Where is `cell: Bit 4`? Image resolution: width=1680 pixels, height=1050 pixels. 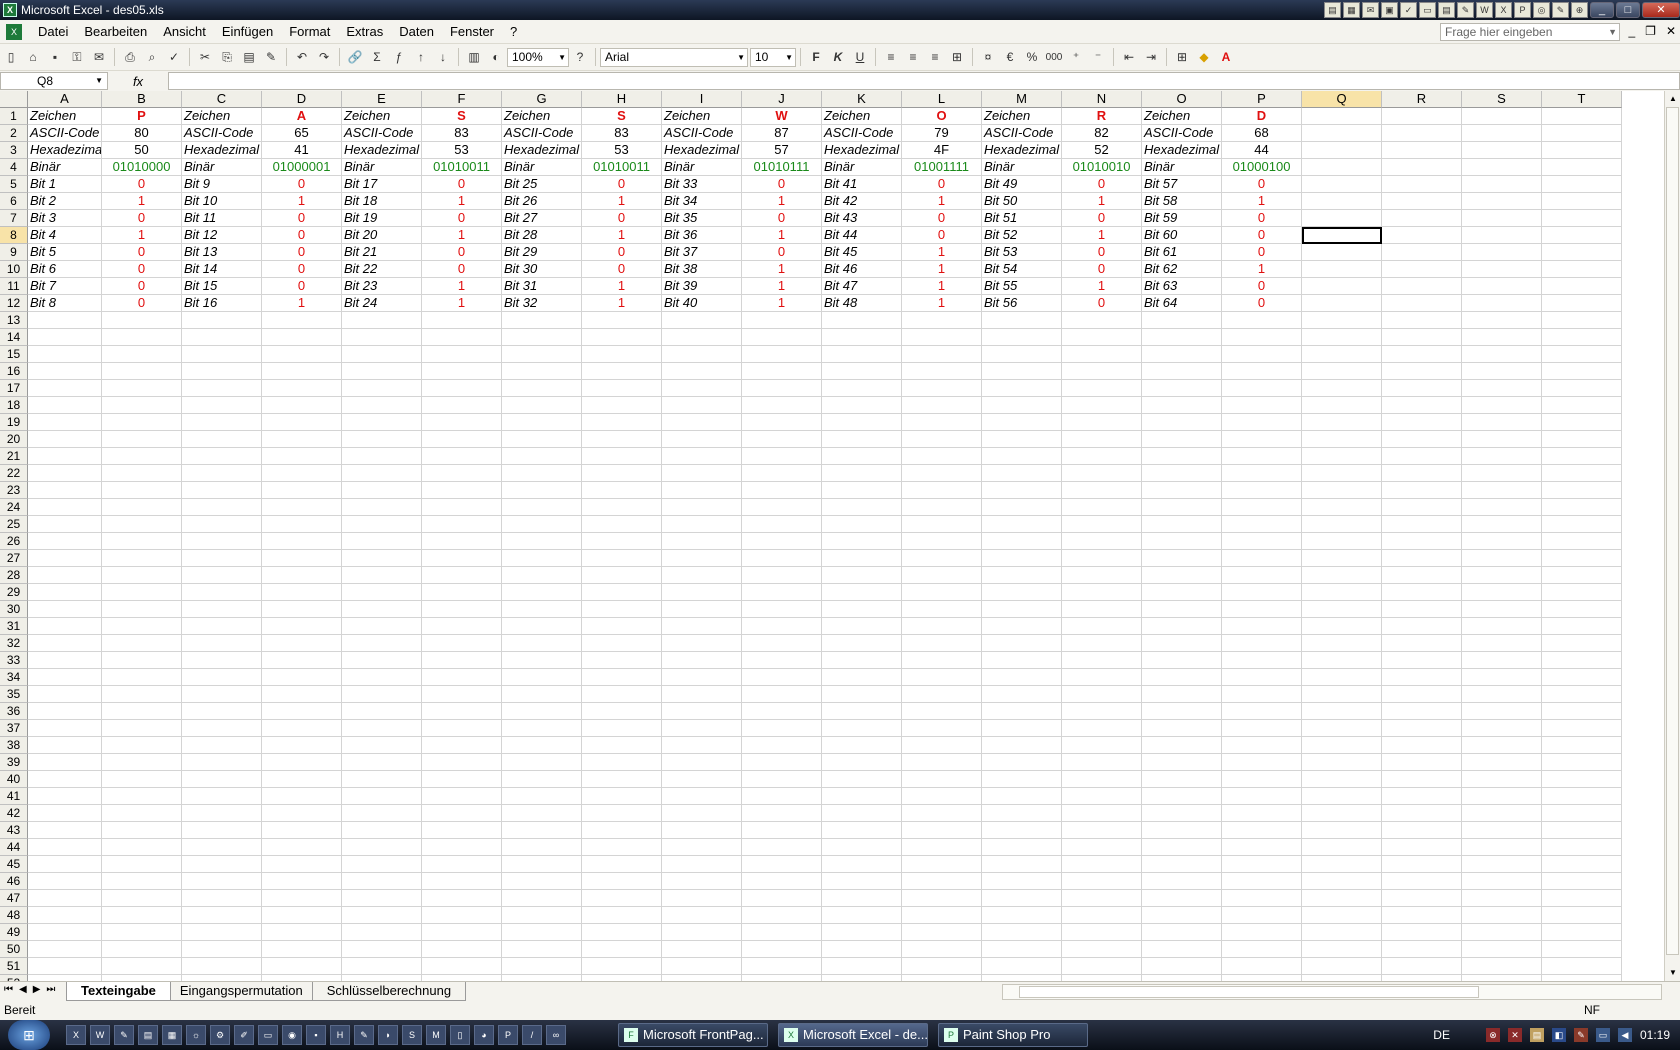
cell: Bit 4 is located at coordinates (65, 235).